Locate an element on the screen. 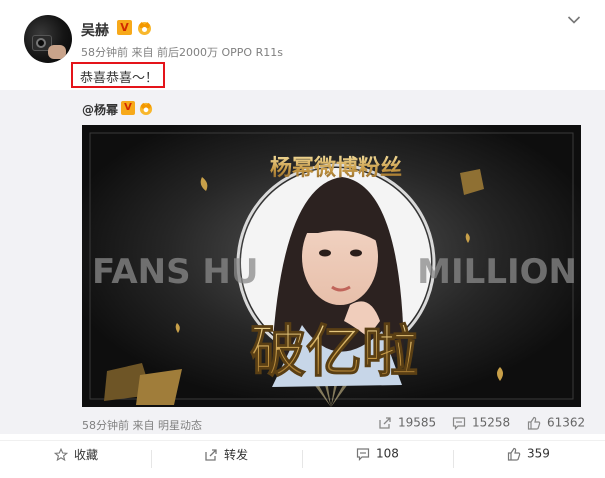 This screenshot has width=605, height=478. star-icon is located at coordinates (61, 454).